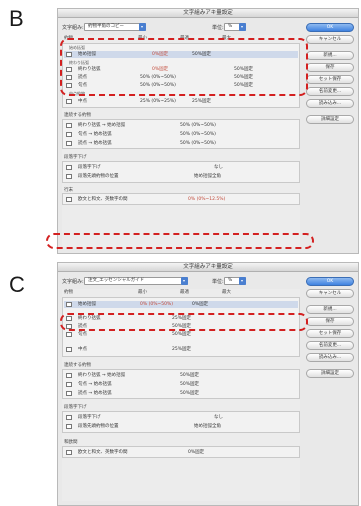  I want to click on row-label: 段落先頭約物の位置, so click(98, 426).